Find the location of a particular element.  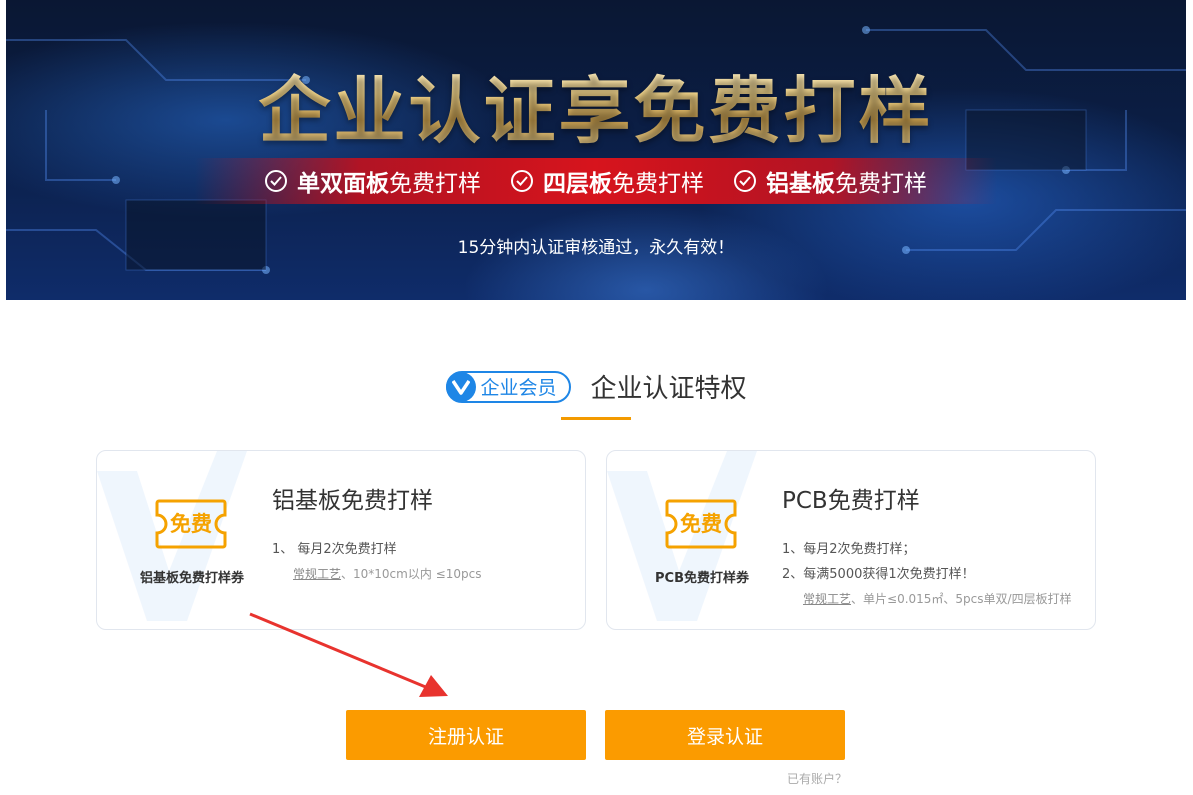

card-title: PCB免费打样 is located at coordinates (851, 501).